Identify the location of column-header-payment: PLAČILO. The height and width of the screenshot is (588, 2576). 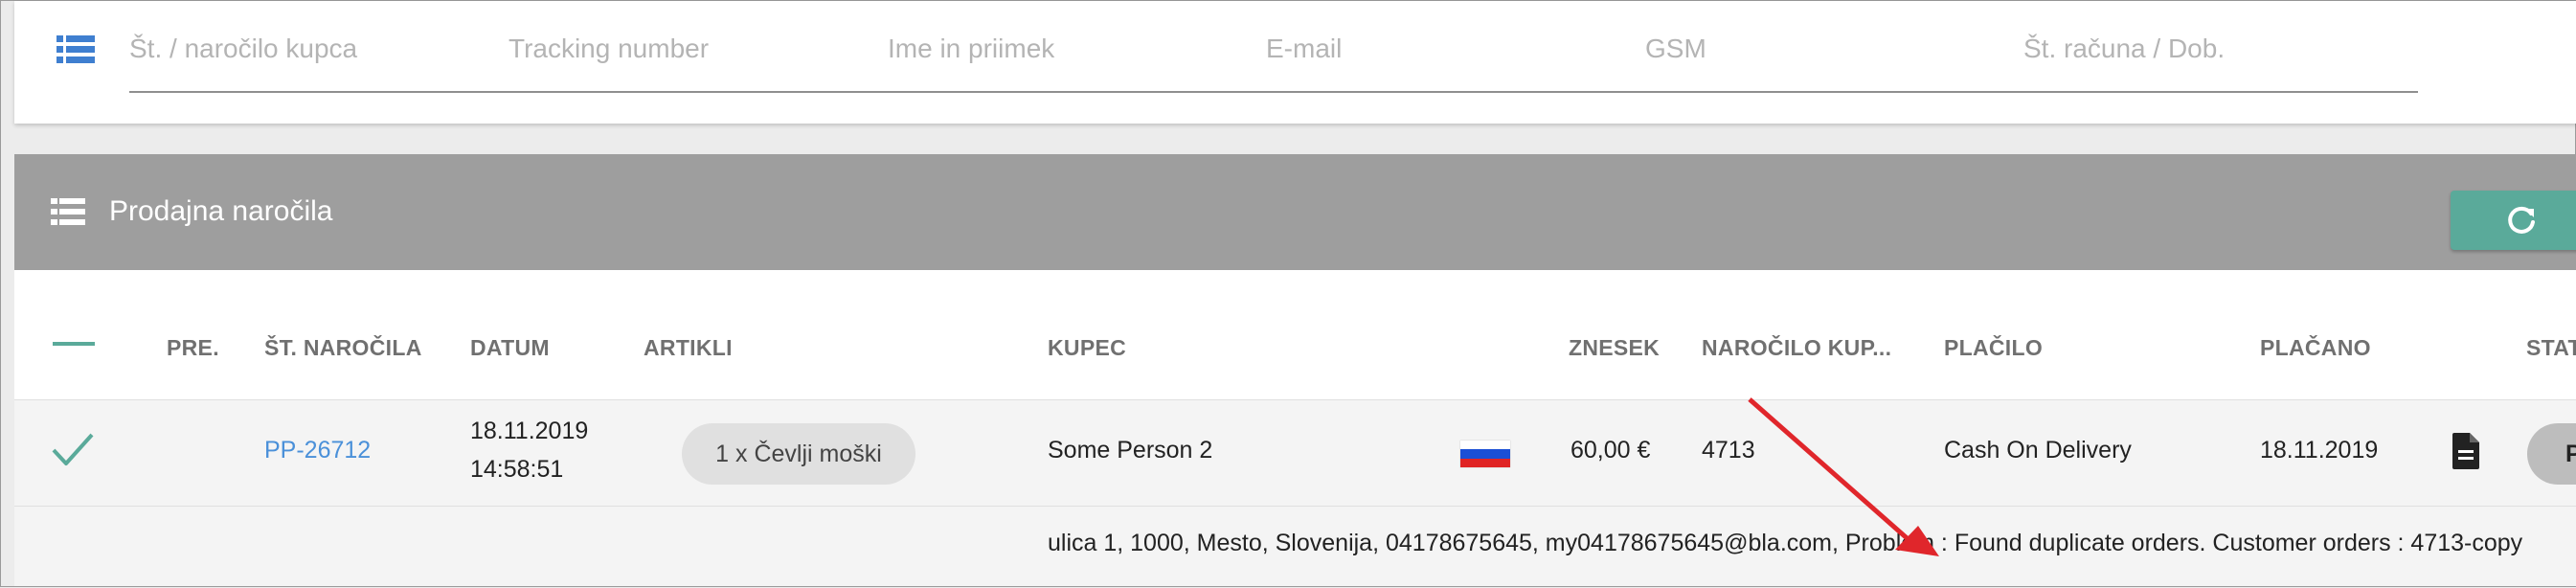
(1994, 348).